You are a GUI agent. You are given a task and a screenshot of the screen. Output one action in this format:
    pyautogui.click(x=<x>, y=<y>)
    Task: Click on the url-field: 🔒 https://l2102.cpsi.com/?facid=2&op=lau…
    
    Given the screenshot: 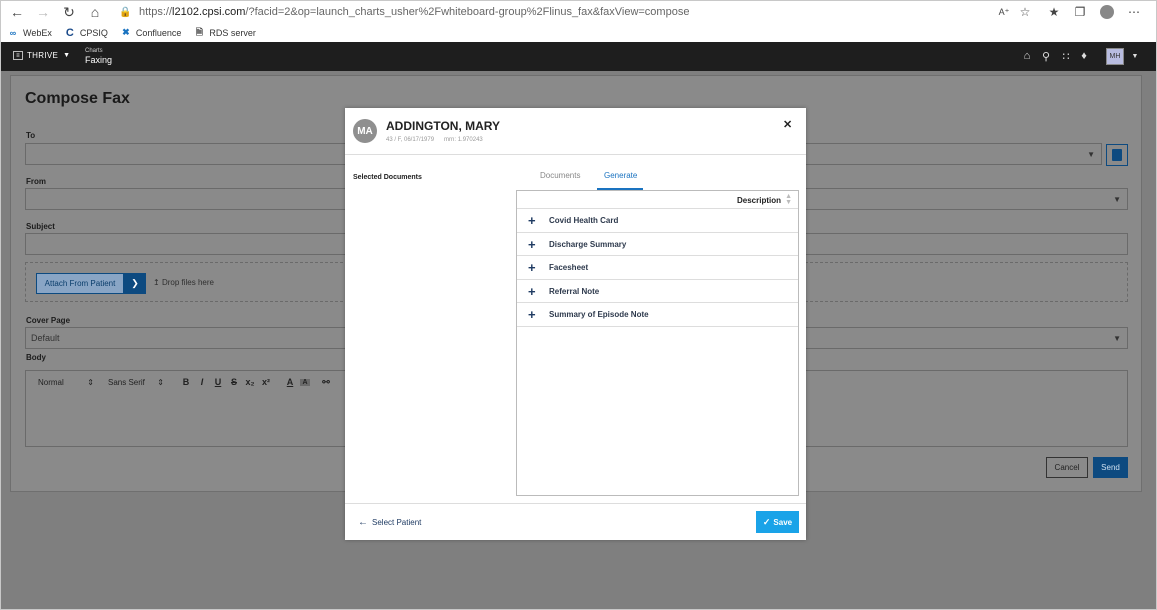 What is the action you would take?
    pyautogui.click(x=619, y=12)
    